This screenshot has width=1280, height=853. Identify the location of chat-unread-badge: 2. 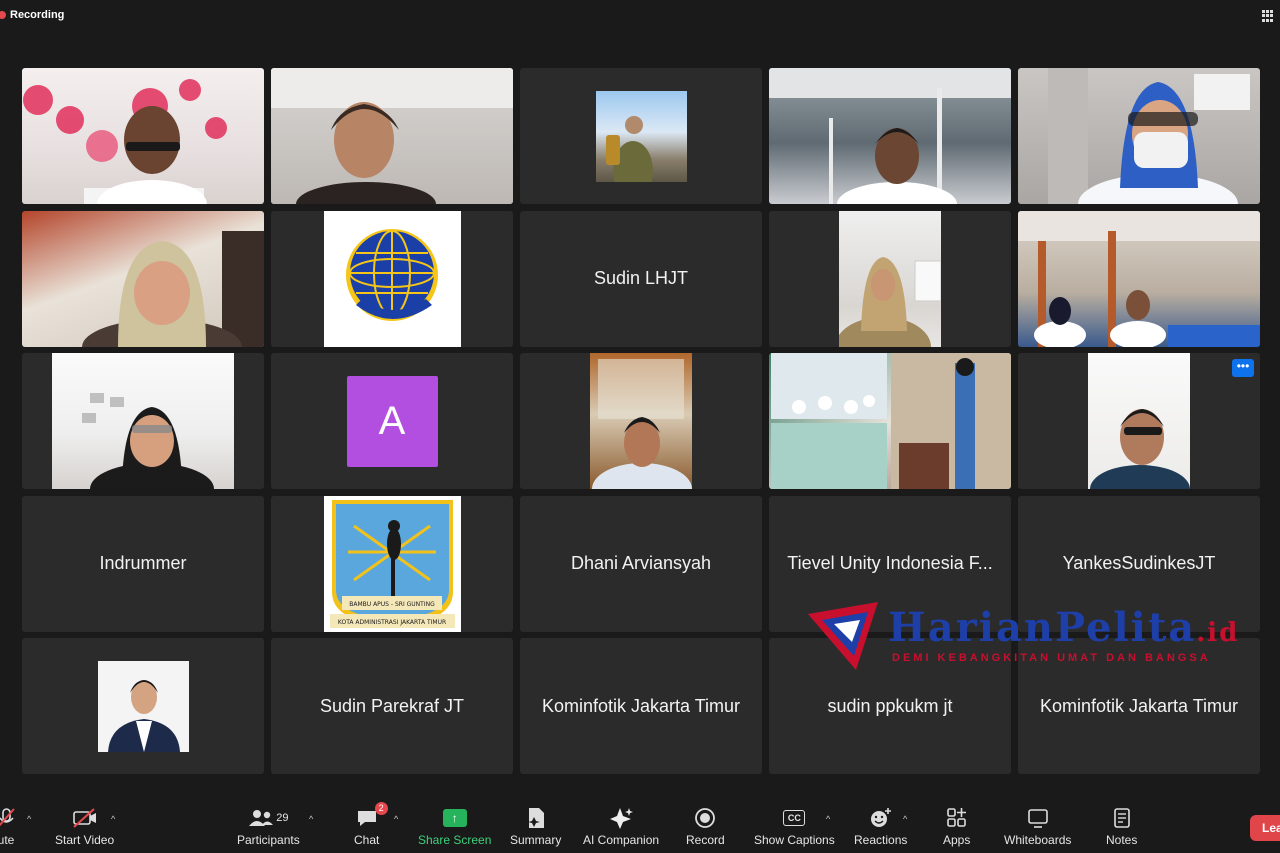
(381, 808).